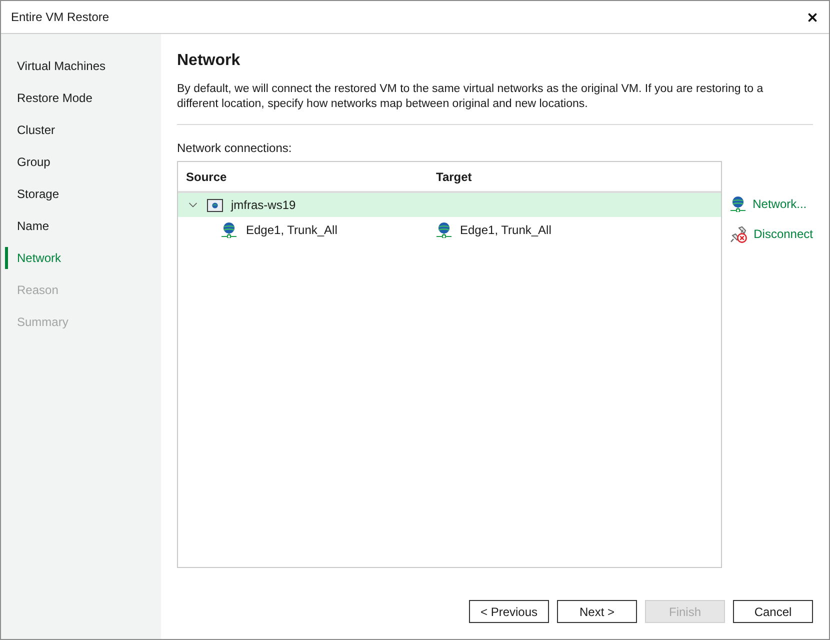 The image size is (830, 640). Describe the element at coordinates (81, 226) in the screenshot. I see `sidebar-item: Name` at that location.